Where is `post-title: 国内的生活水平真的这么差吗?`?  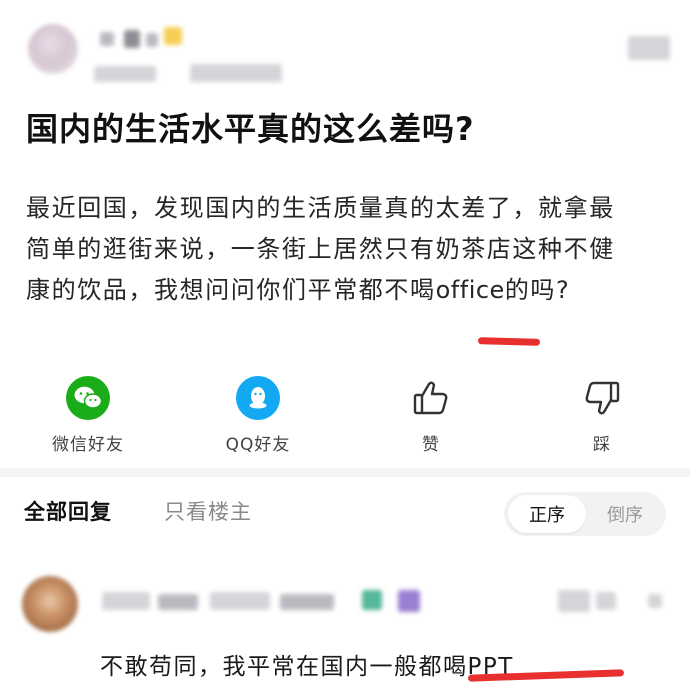 post-title: 国内的生活水平真的这么差吗? is located at coordinates (250, 129).